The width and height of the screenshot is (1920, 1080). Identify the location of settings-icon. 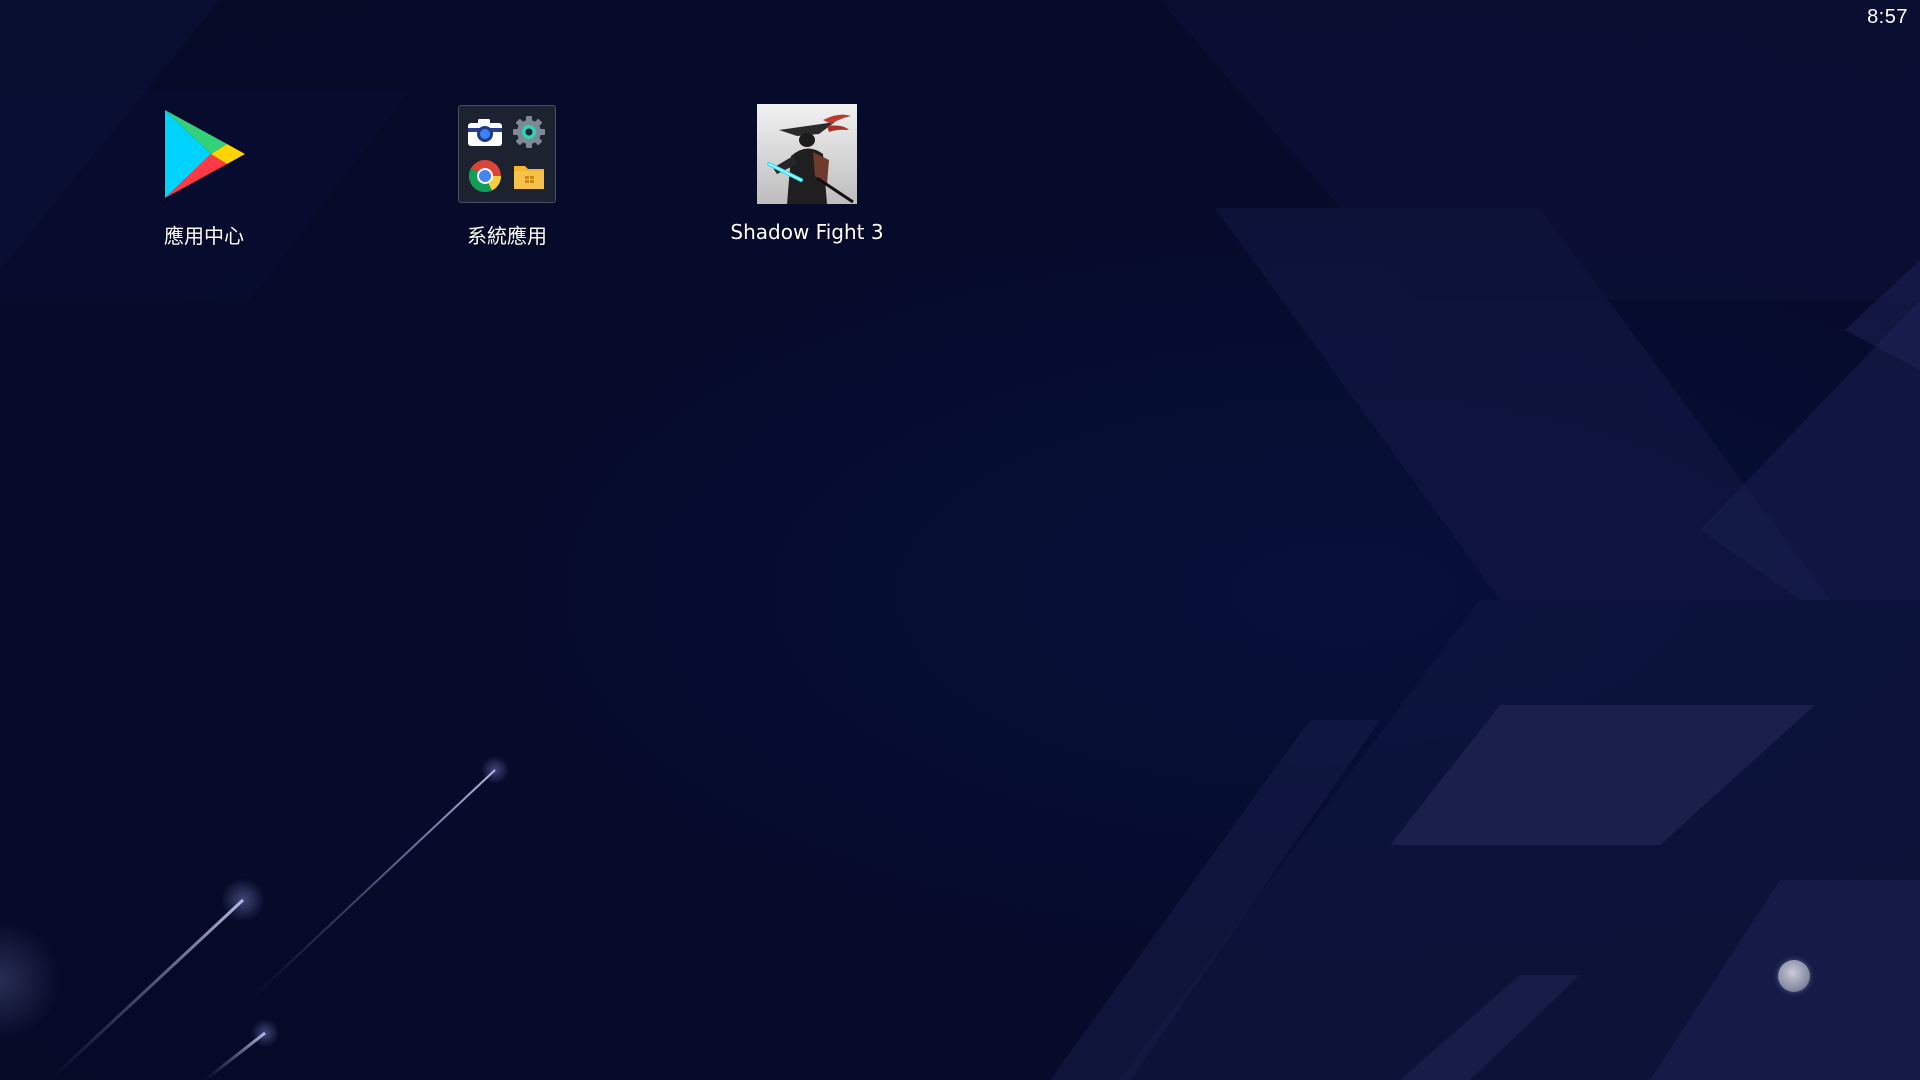
(529, 132).